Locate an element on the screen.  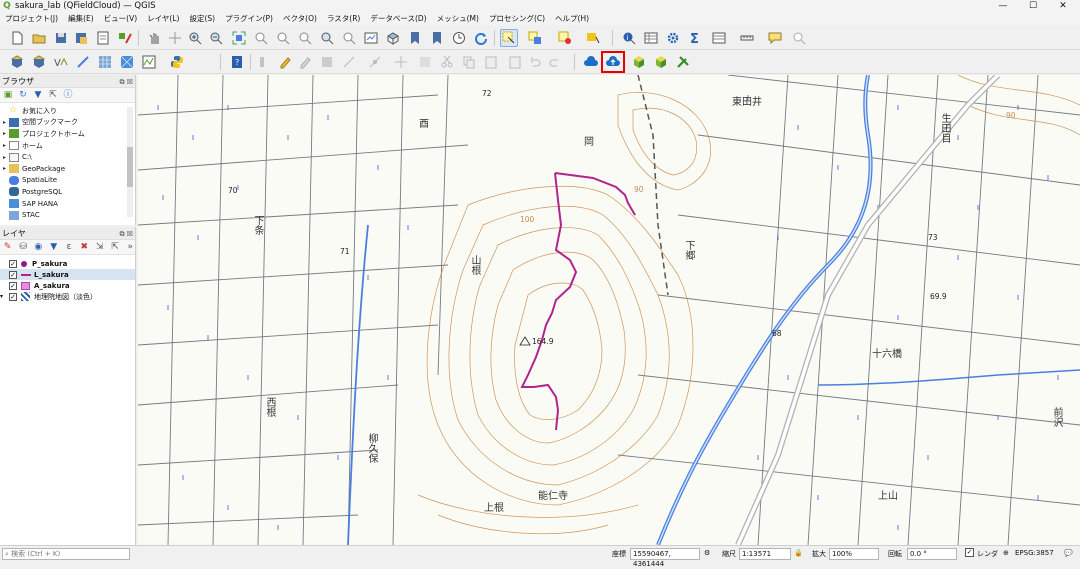
locator-icon is located at coordinates (799, 38).